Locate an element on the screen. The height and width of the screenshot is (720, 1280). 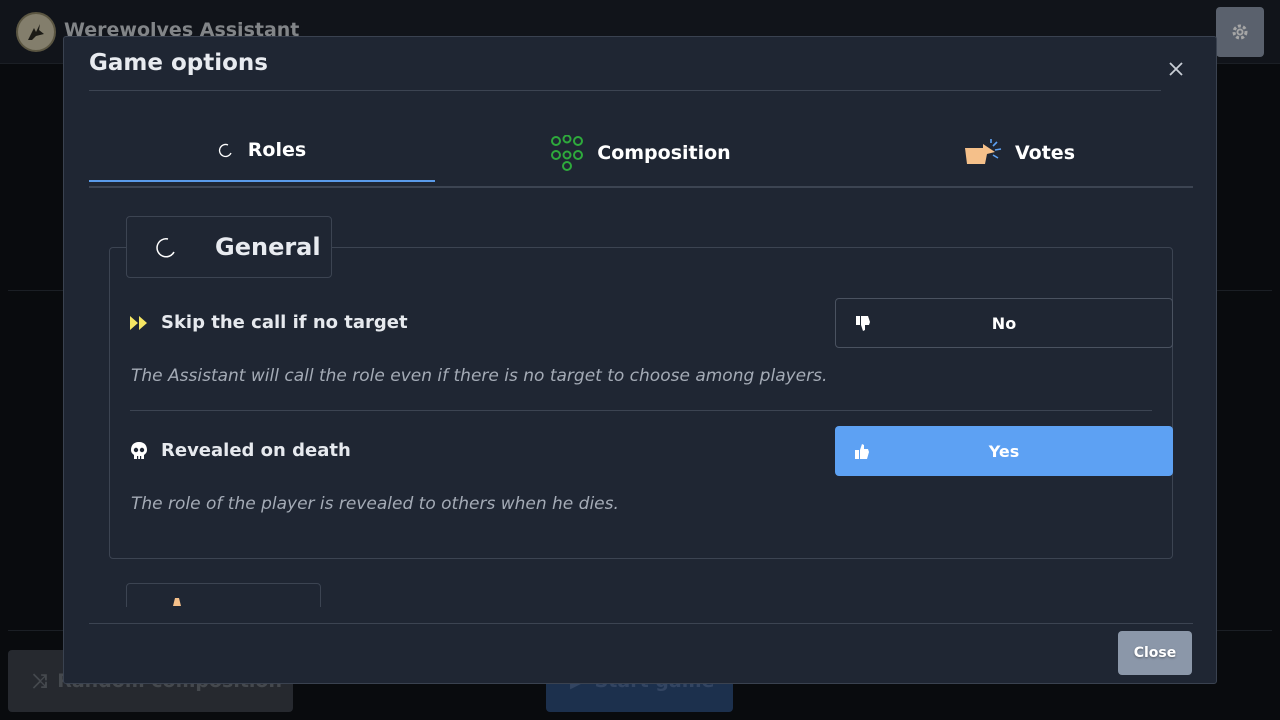
pointing-hand-icon is located at coordinates (983, 151).